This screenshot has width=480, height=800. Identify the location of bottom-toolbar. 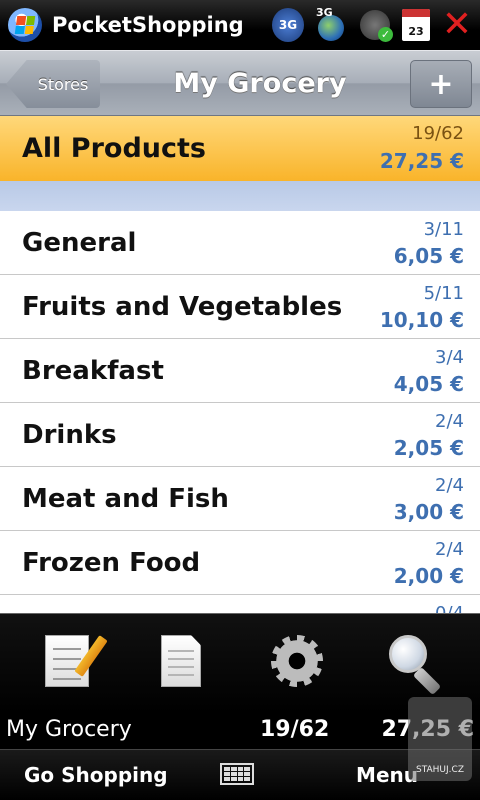
(240, 663).